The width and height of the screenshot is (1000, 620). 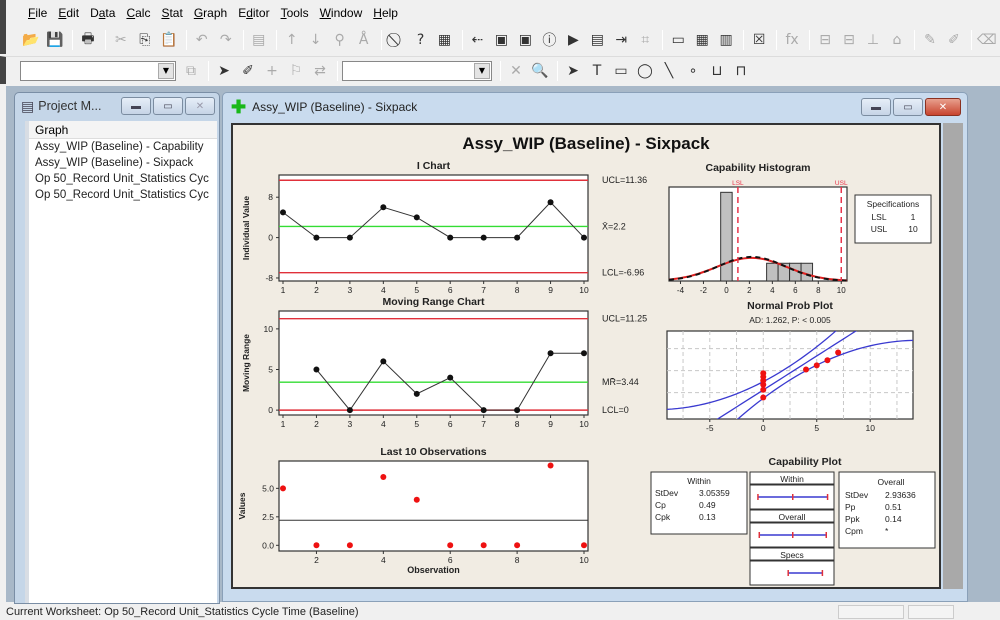 What do you see at coordinates (55, 40) in the screenshot?
I see `save-icon: 💾` at bounding box center [55, 40].